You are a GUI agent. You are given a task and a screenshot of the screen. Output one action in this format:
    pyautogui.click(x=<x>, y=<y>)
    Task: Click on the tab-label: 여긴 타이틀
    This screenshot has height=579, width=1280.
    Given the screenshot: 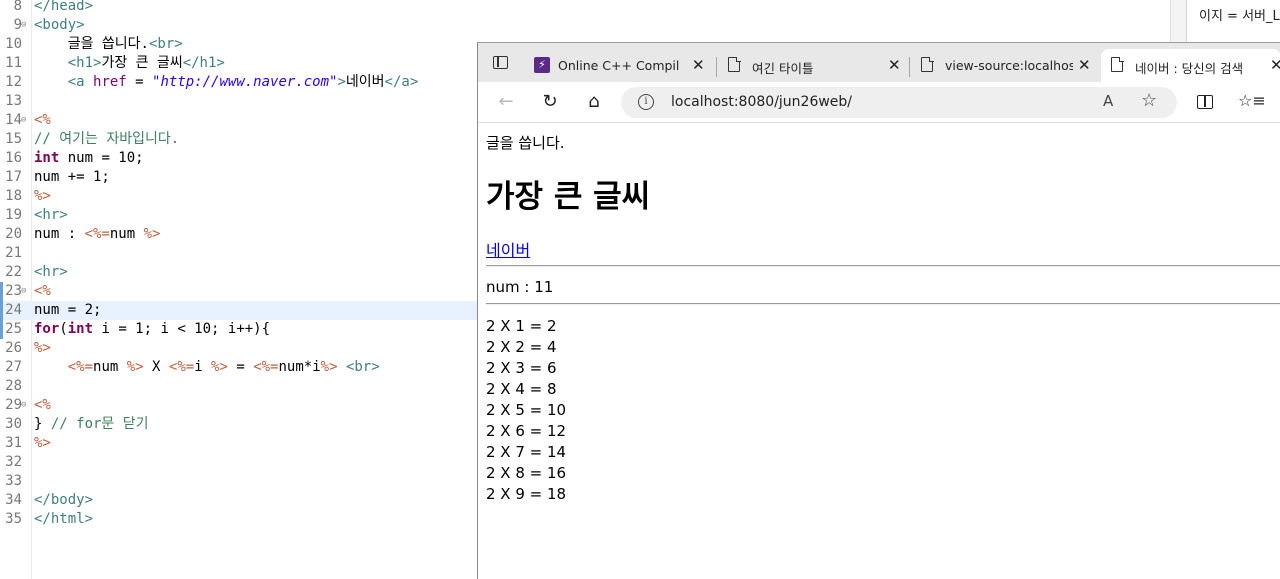 What is the action you would take?
    pyautogui.click(x=783, y=68)
    